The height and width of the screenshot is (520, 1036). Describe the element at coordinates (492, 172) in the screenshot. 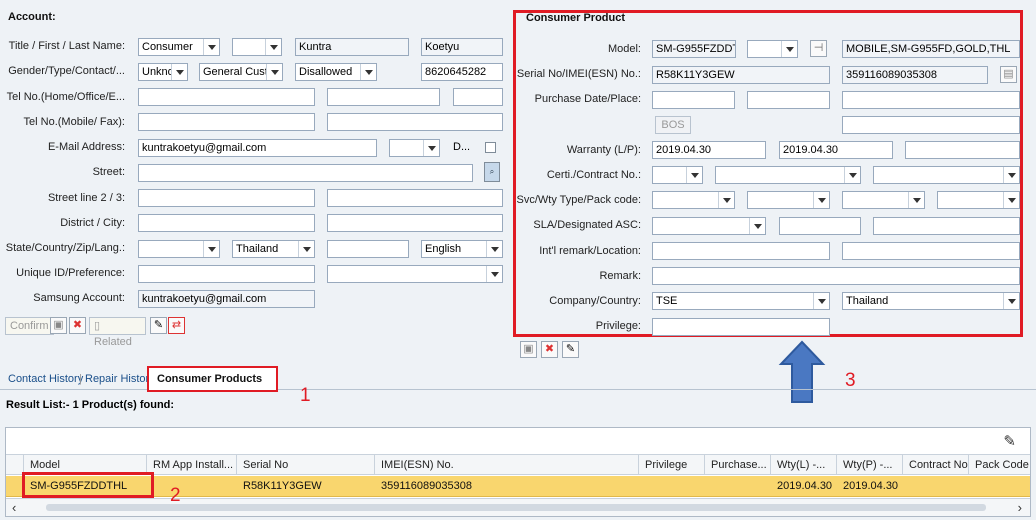

I see `zip-search-icon: ⌕` at that location.